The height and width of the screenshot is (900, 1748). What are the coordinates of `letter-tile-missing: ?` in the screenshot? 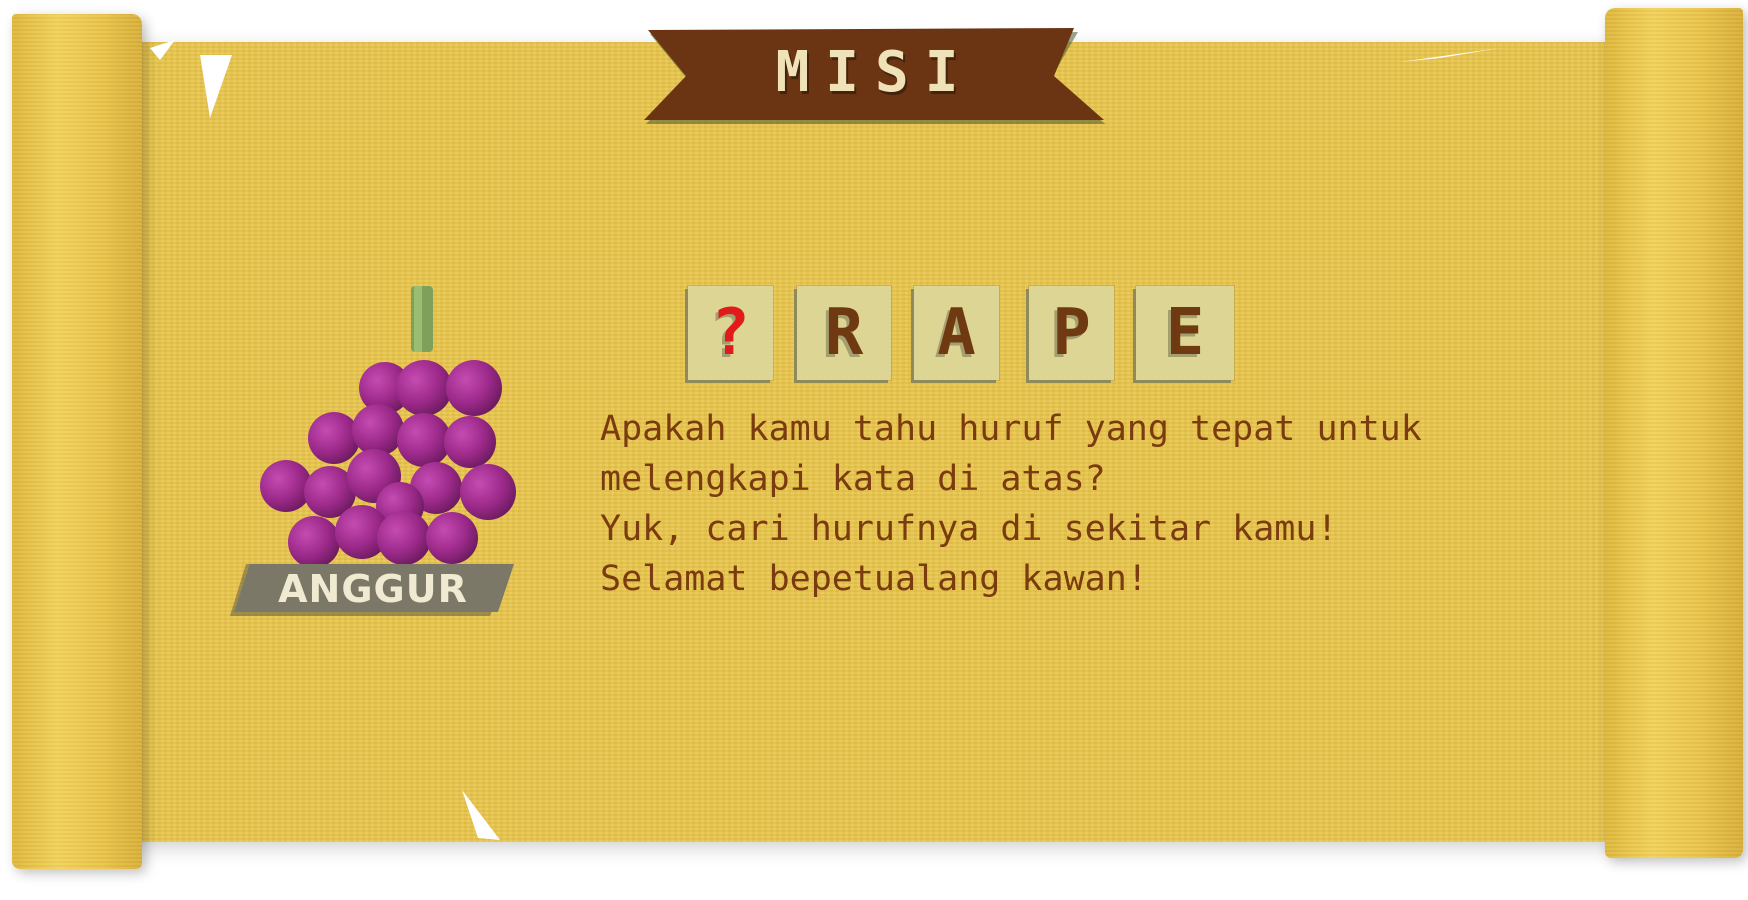 It's located at (730, 333).